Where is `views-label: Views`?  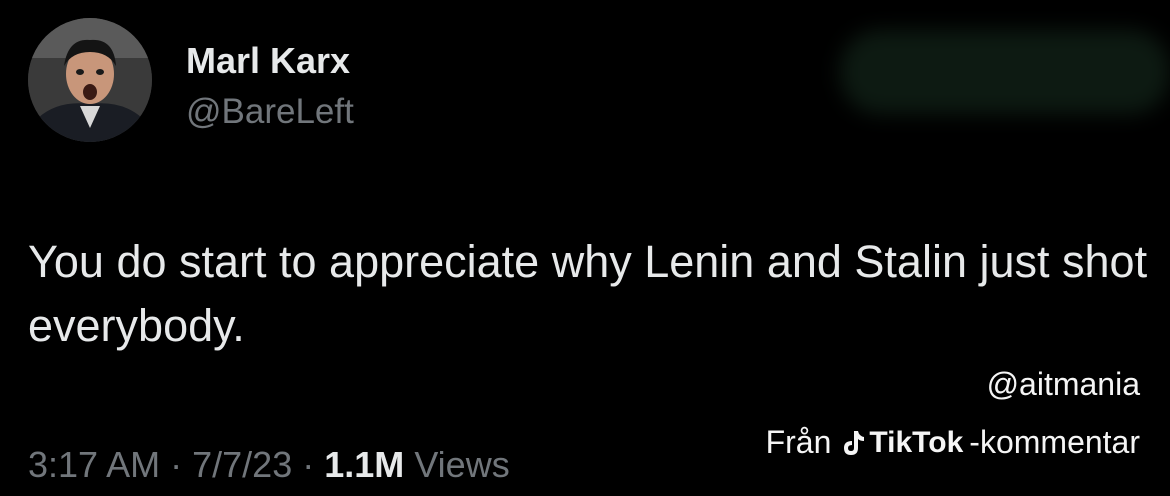 views-label: Views is located at coordinates (462, 464).